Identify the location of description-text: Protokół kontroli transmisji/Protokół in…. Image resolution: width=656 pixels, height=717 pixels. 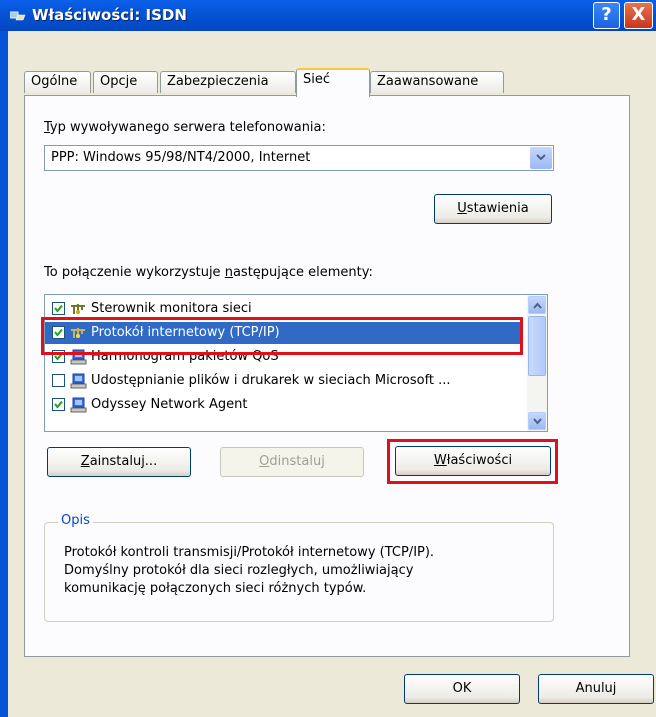
(249, 570).